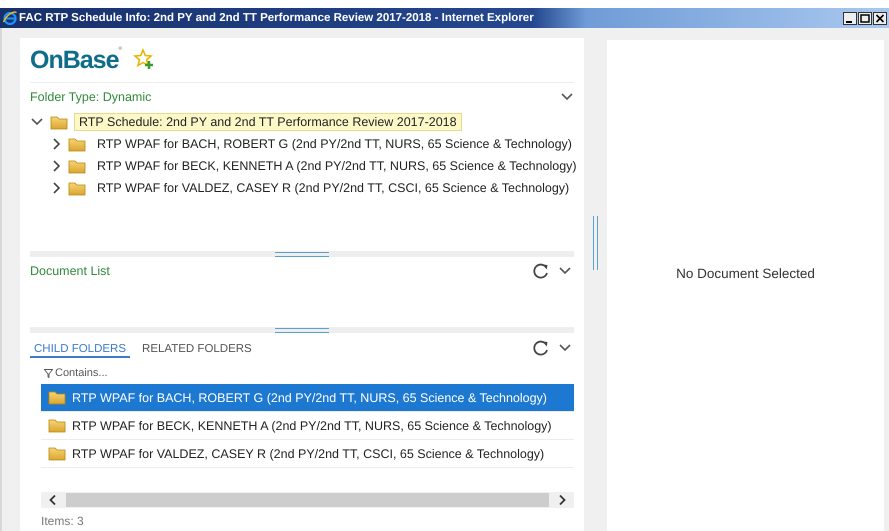 The width and height of the screenshot is (889, 531). What do you see at coordinates (276, 18) in the screenshot?
I see `window-title: FAC RTP Schedule Info: 2nd PY and 2nd TT Performance Review 2017-2018 - Internet Explorer` at bounding box center [276, 18].